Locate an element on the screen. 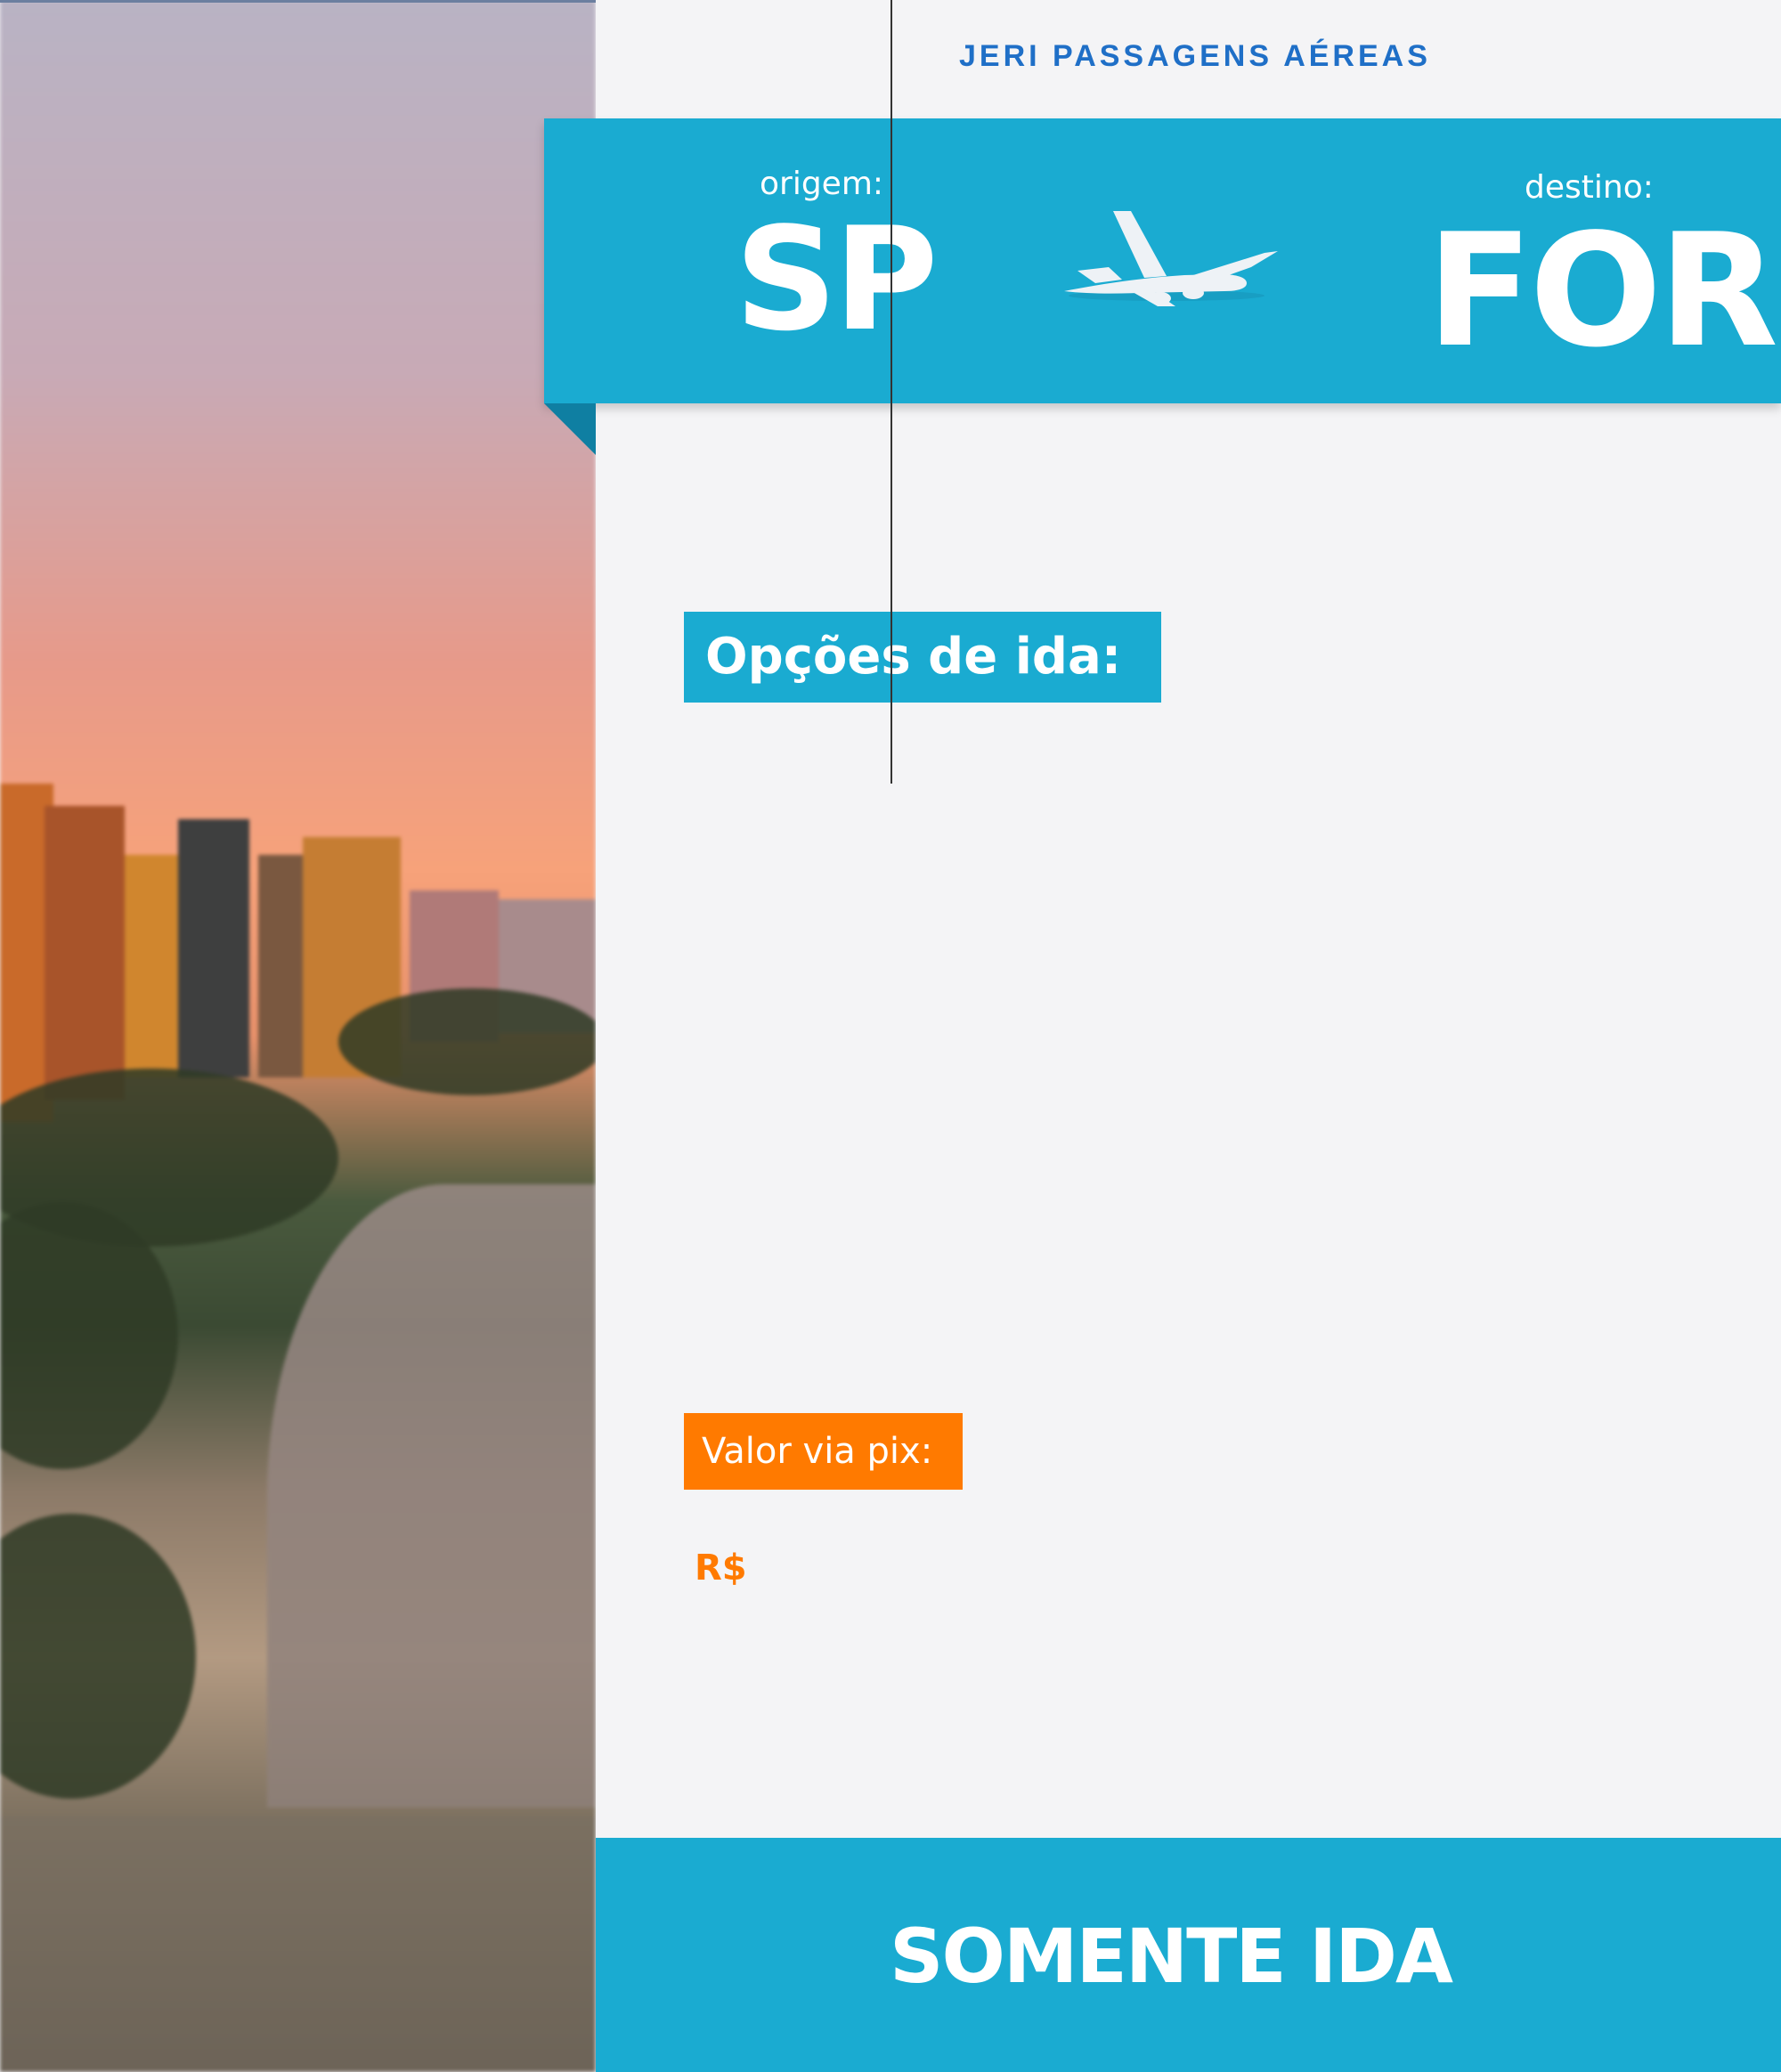  destination-code: FOR is located at coordinates (1602, 291).